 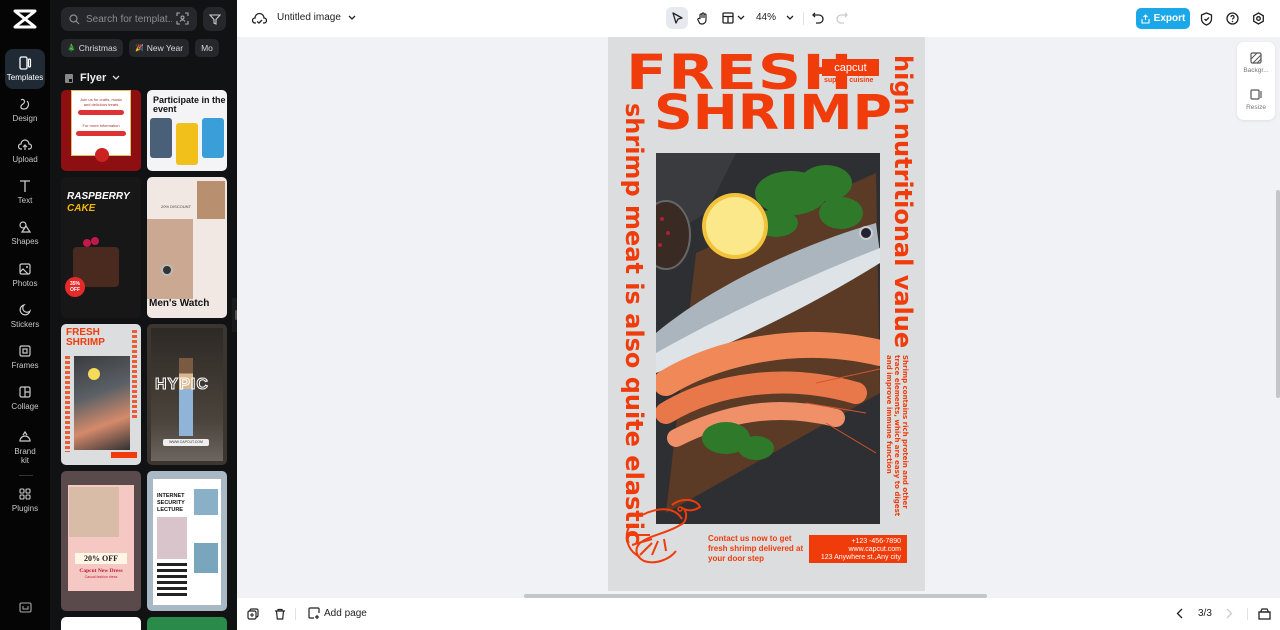 What do you see at coordinates (1179, 613) in the screenshot?
I see `previous-page-icon` at bounding box center [1179, 613].